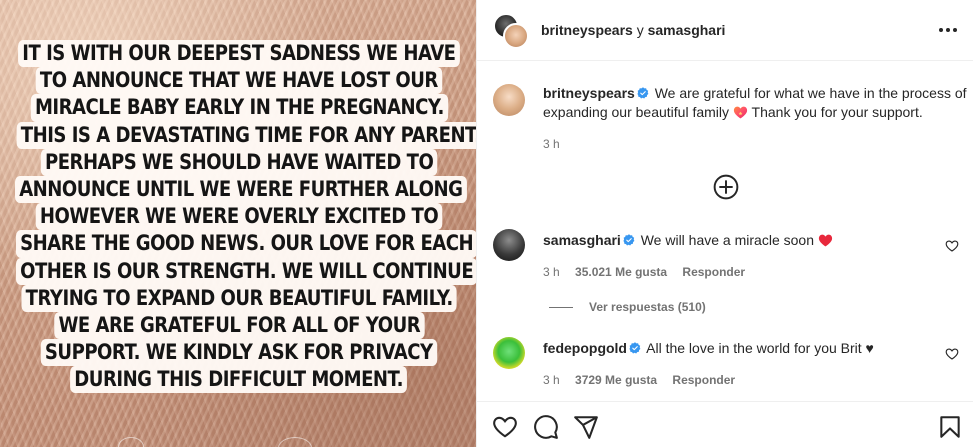  Describe the element at coordinates (760, 348) in the screenshot. I see `comment-body: All the love in the world for you Brit ♥` at that location.